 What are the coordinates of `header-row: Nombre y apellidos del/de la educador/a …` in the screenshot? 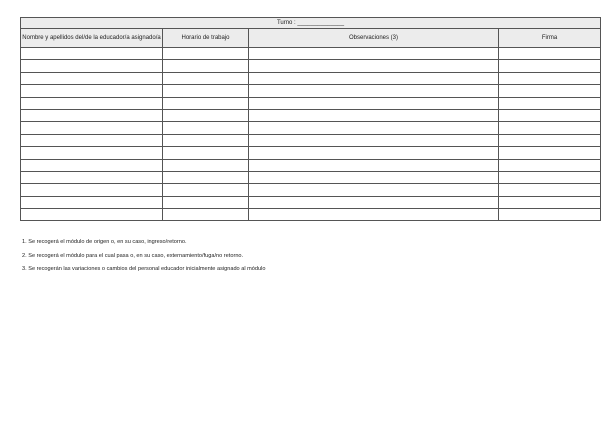 It's located at (311, 38).